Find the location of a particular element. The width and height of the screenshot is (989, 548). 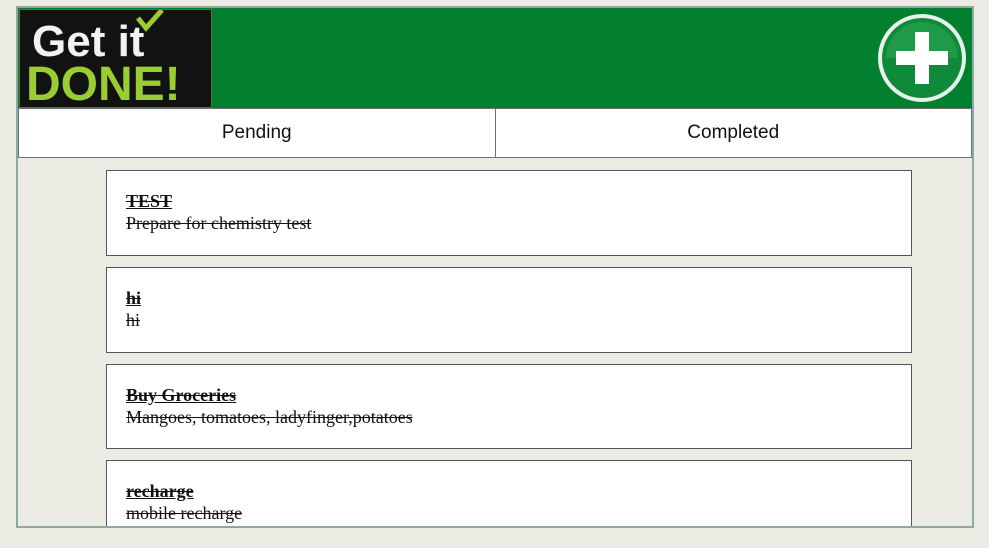

task-description: mobile recharge is located at coordinates (184, 513).